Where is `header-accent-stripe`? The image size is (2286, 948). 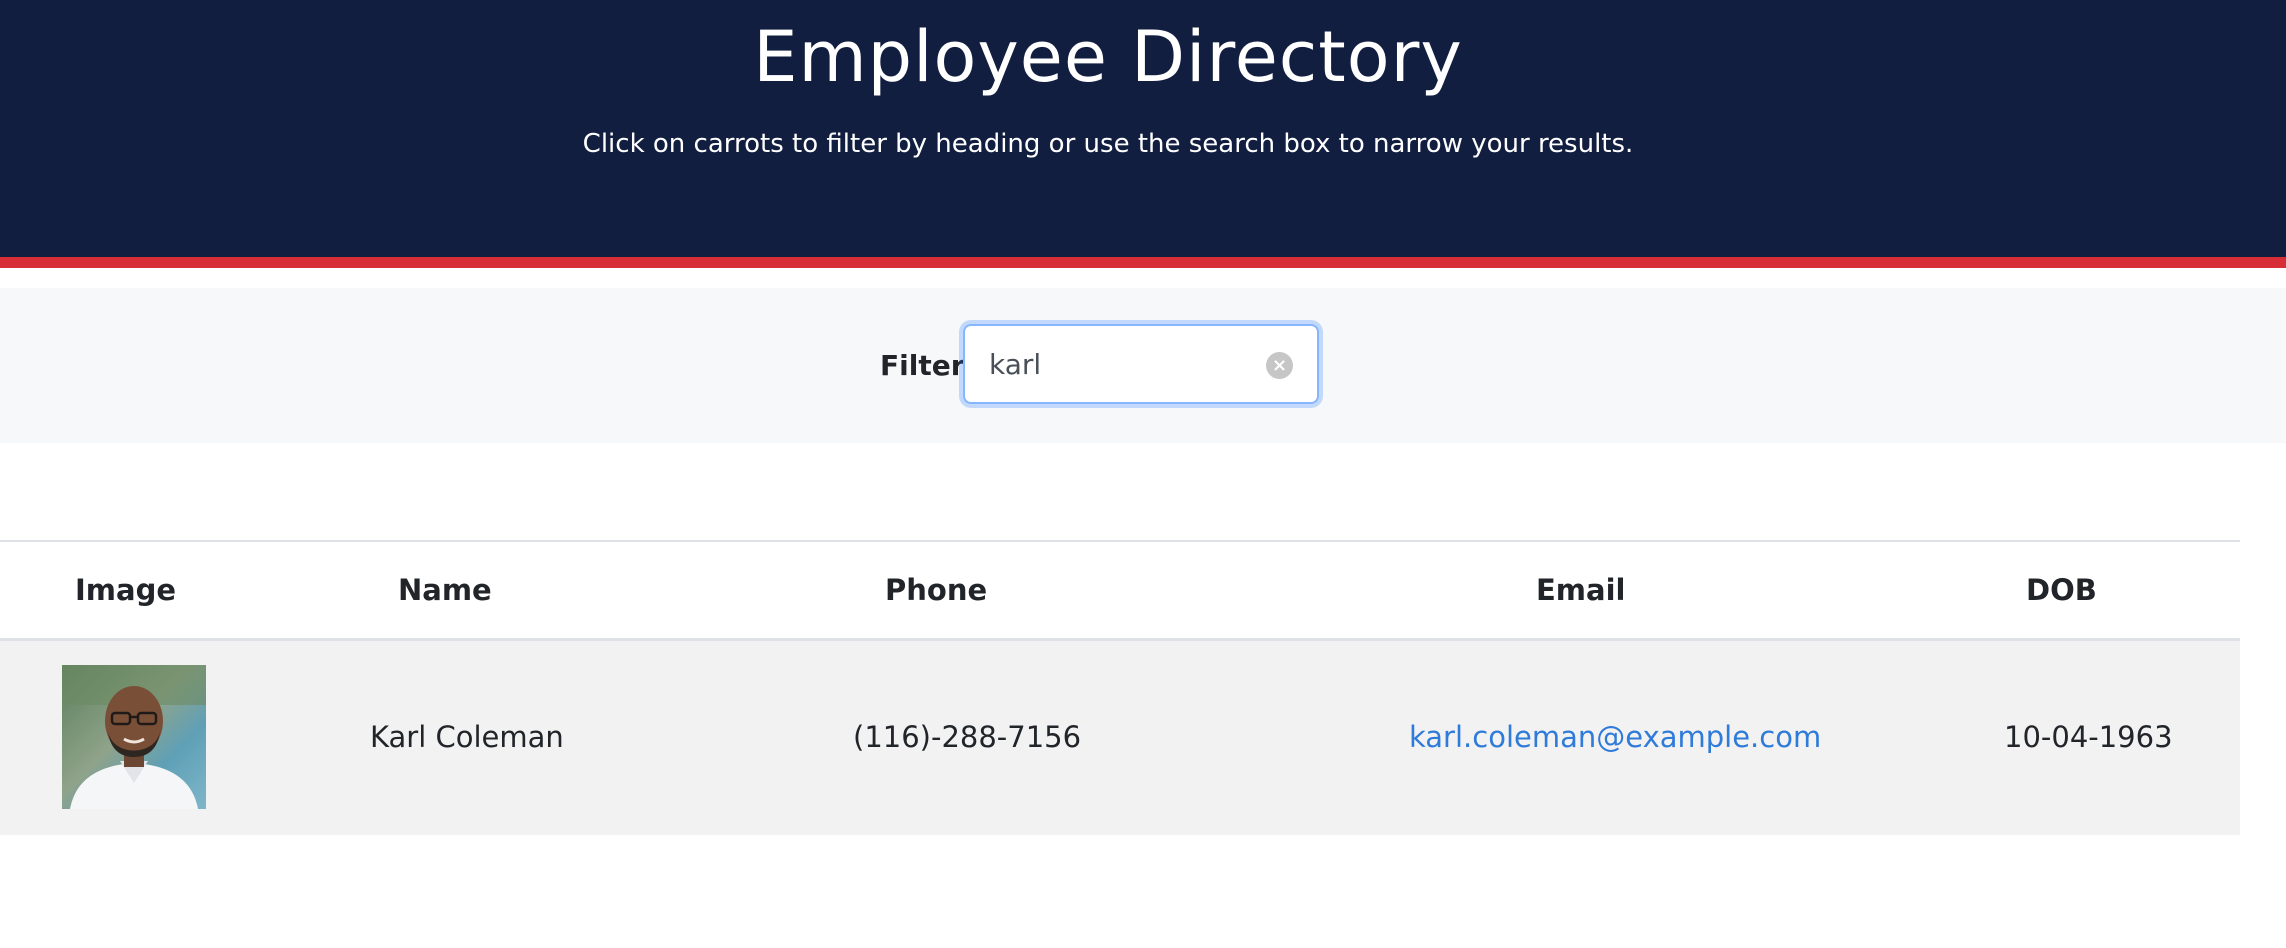 header-accent-stripe is located at coordinates (1143, 262).